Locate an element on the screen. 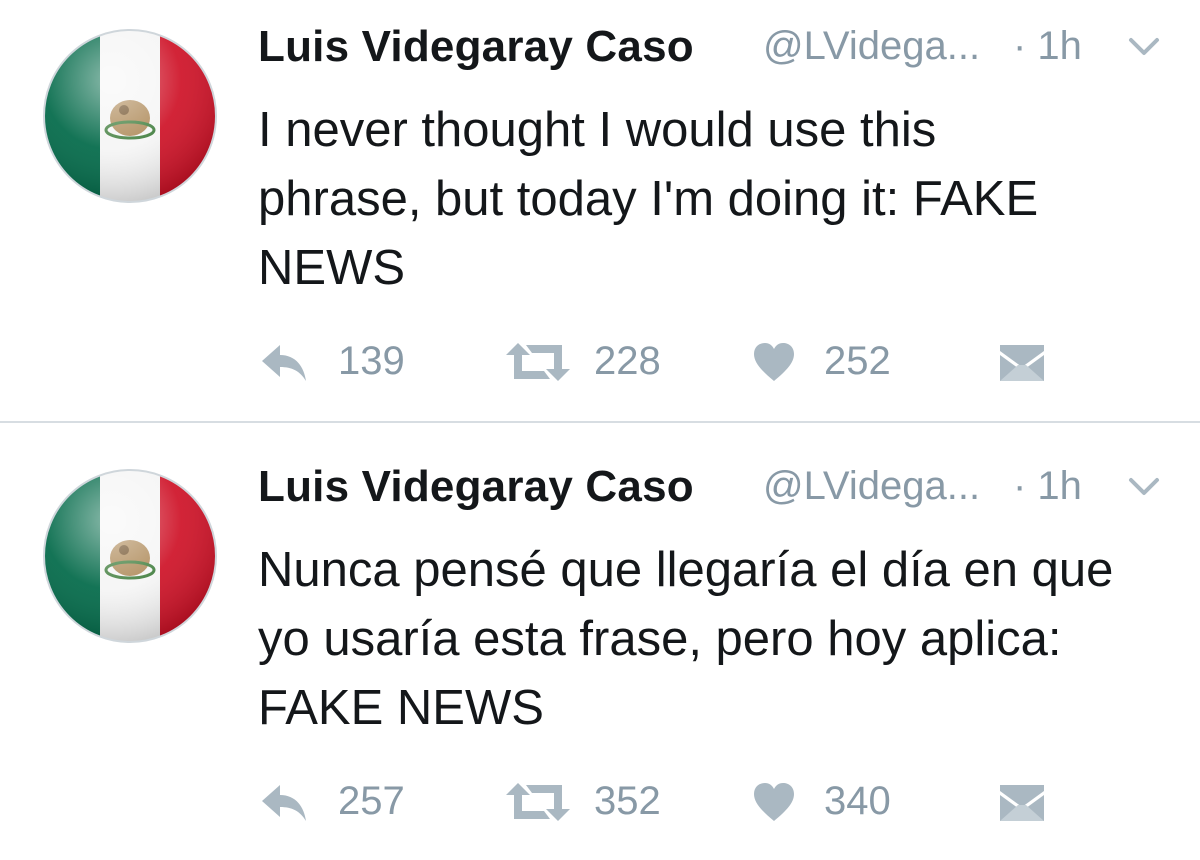  reply-button: 139 is located at coordinates (338, 362).